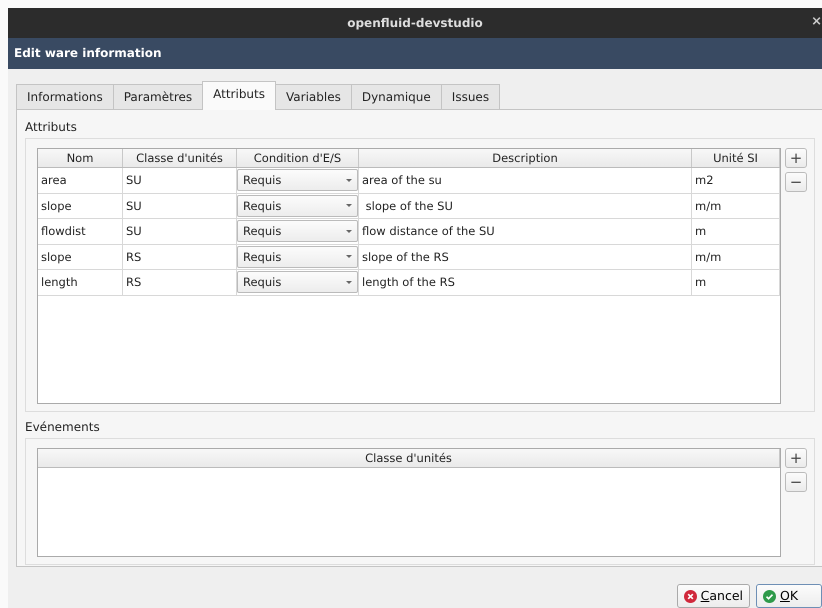 This screenshot has height=608, width=822. Describe the element at coordinates (88, 53) in the screenshot. I see `dialog-title: Edit ware information` at that location.